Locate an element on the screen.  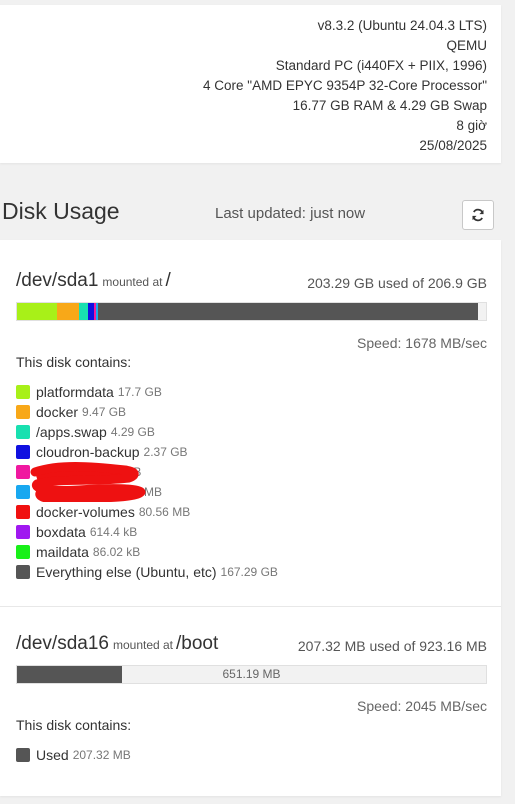
list-item: docker 9.47 GB is located at coordinates (147, 412).